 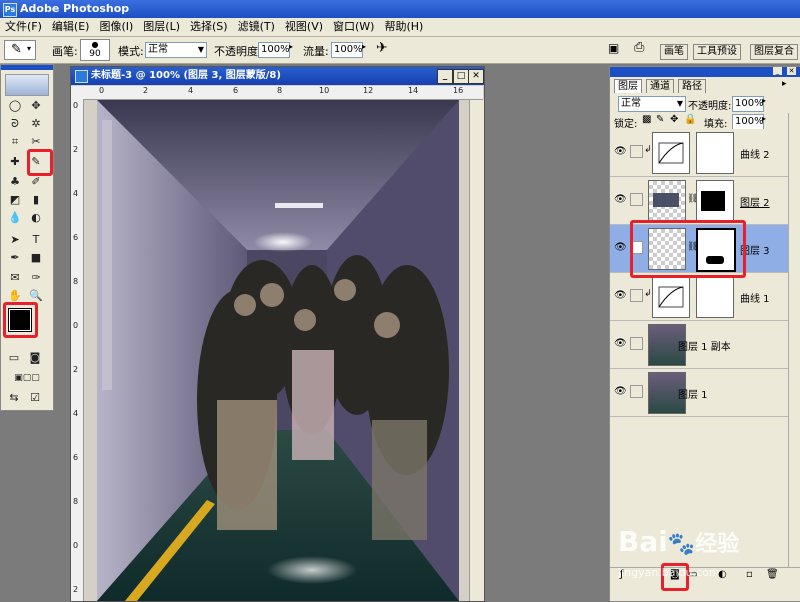 What do you see at coordinates (660, 86) in the screenshot?
I see `tab-channels: 通道` at bounding box center [660, 86].